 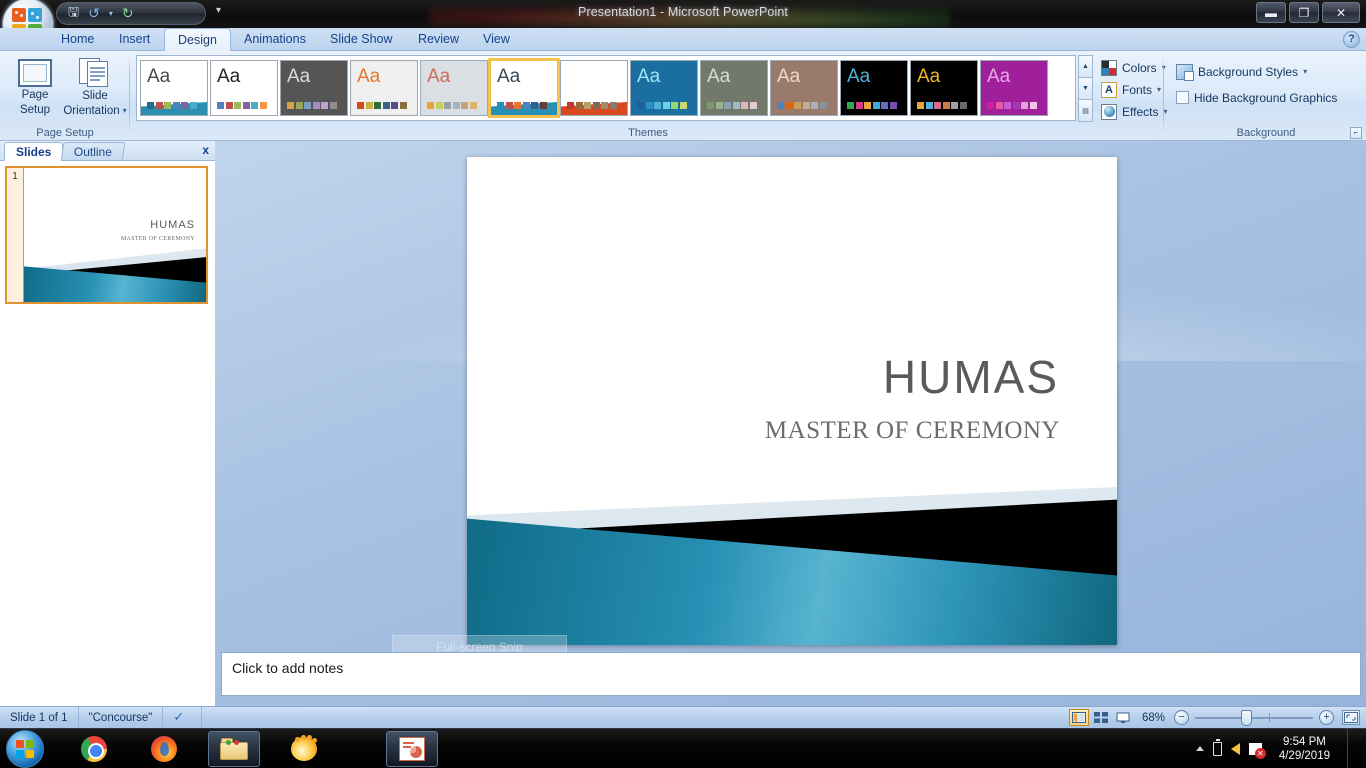 I want to click on theme-aspect: Aa, so click(x=314, y=88).